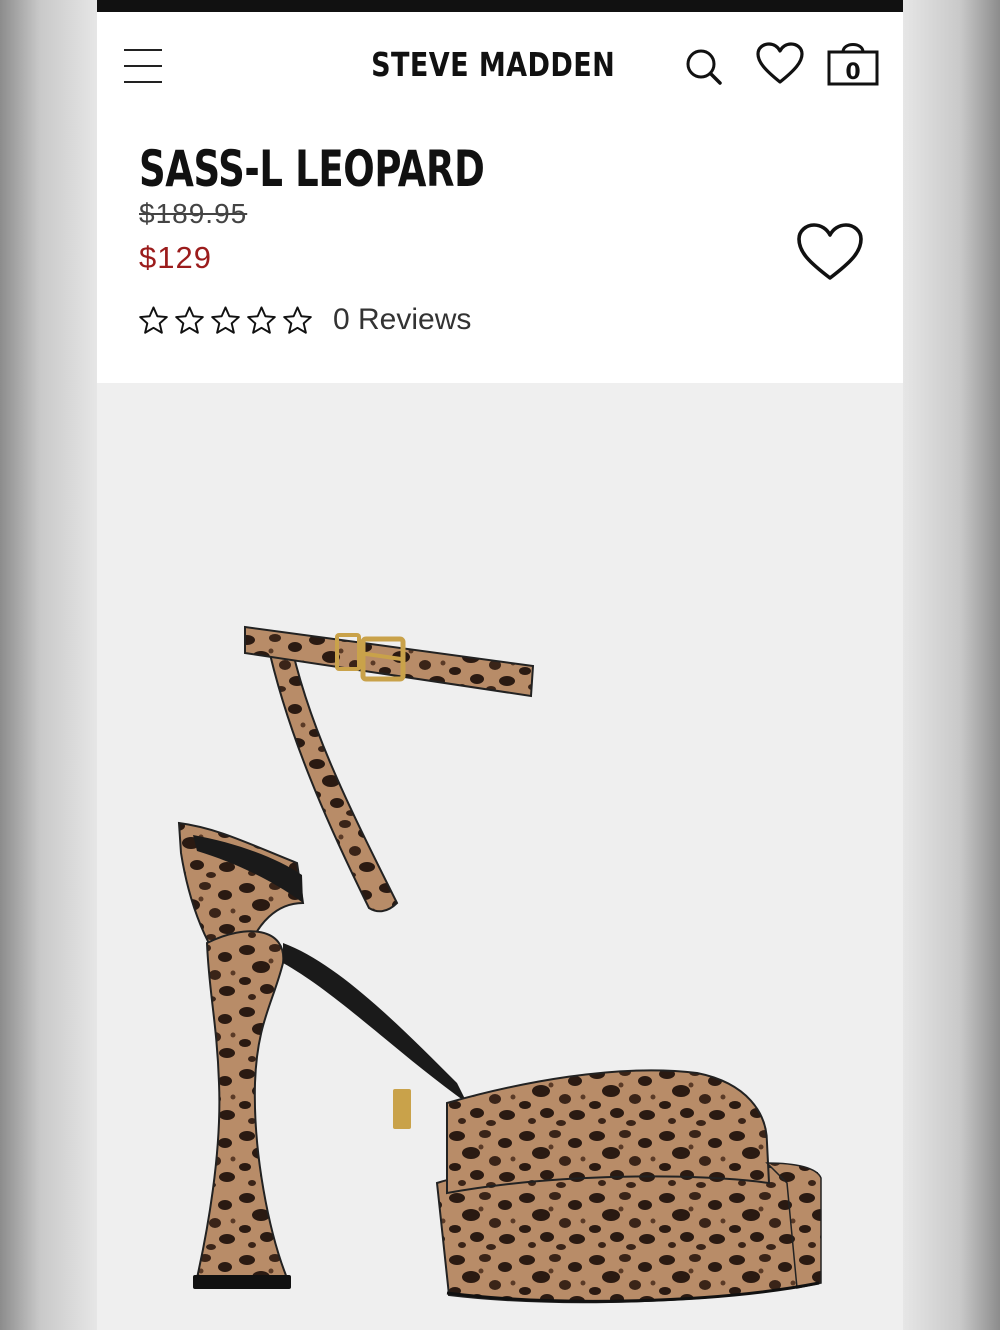 The image size is (1000, 1330). I want to click on heart-icon, so click(780, 63).